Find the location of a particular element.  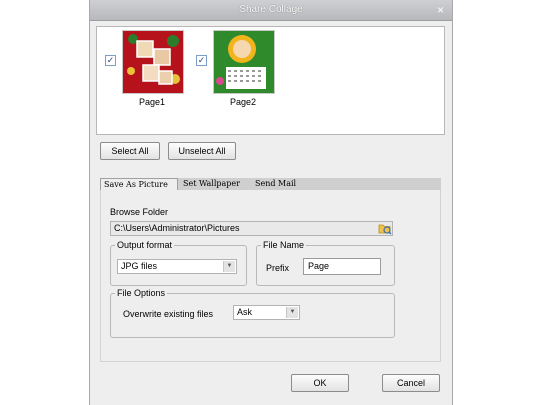

page1-thumbnail is located at coordinates (153, 62).